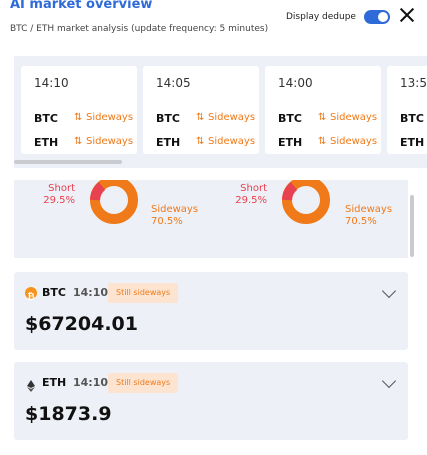  I want to click on dedupe-toggle, so click(377, 17).